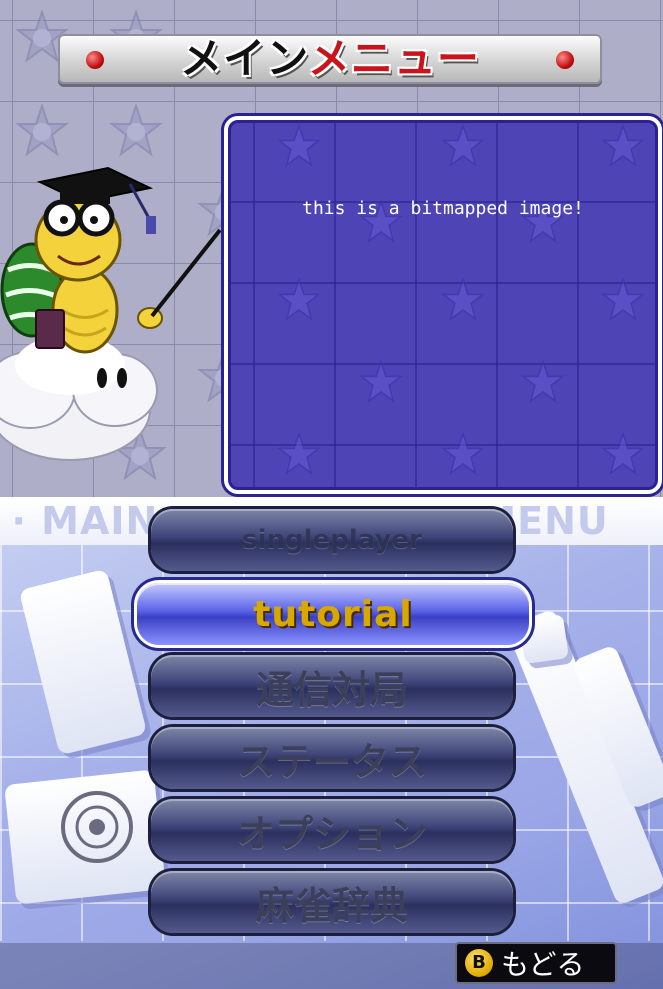  I want to click on menu-button-mahjong-dictionary: 麻雀辞典, so click(332, 902).